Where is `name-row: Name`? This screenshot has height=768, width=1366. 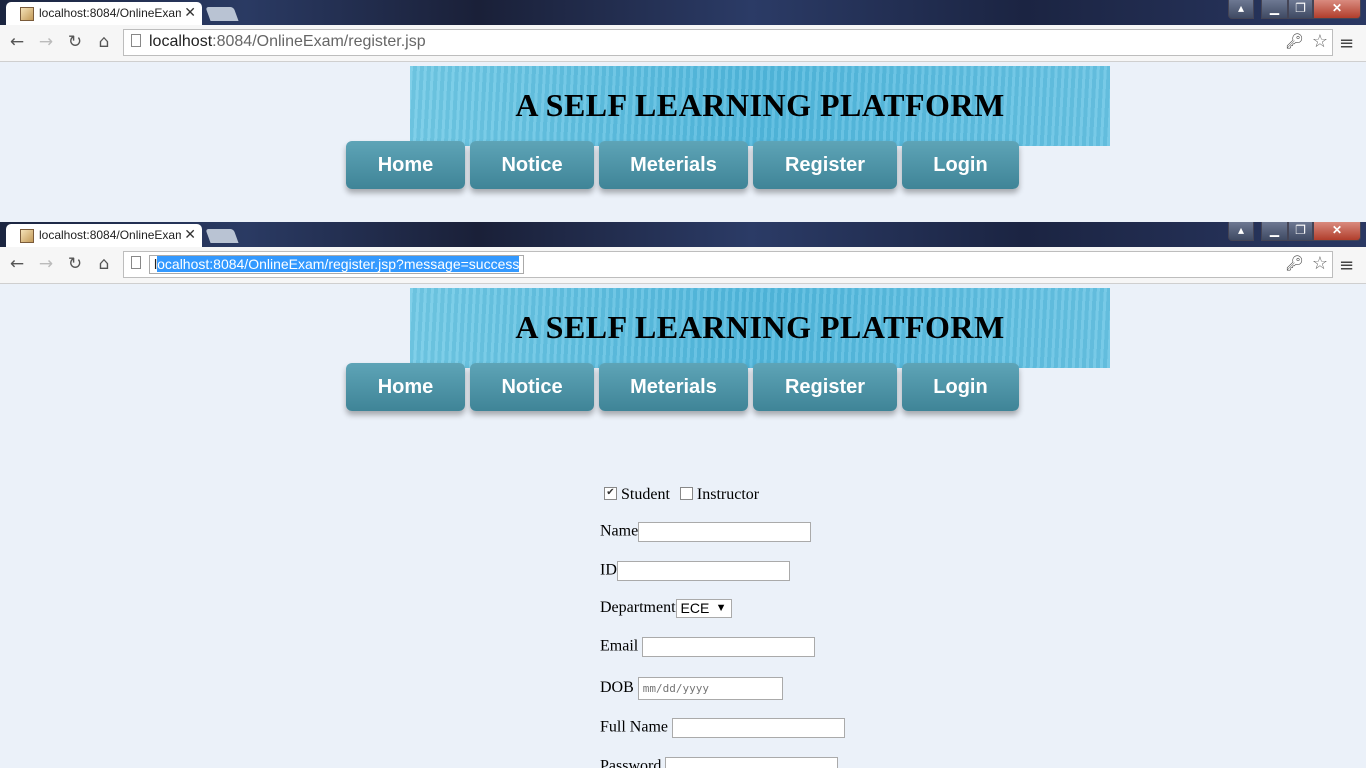 name-row: Name is located at coordinates (706, 532).